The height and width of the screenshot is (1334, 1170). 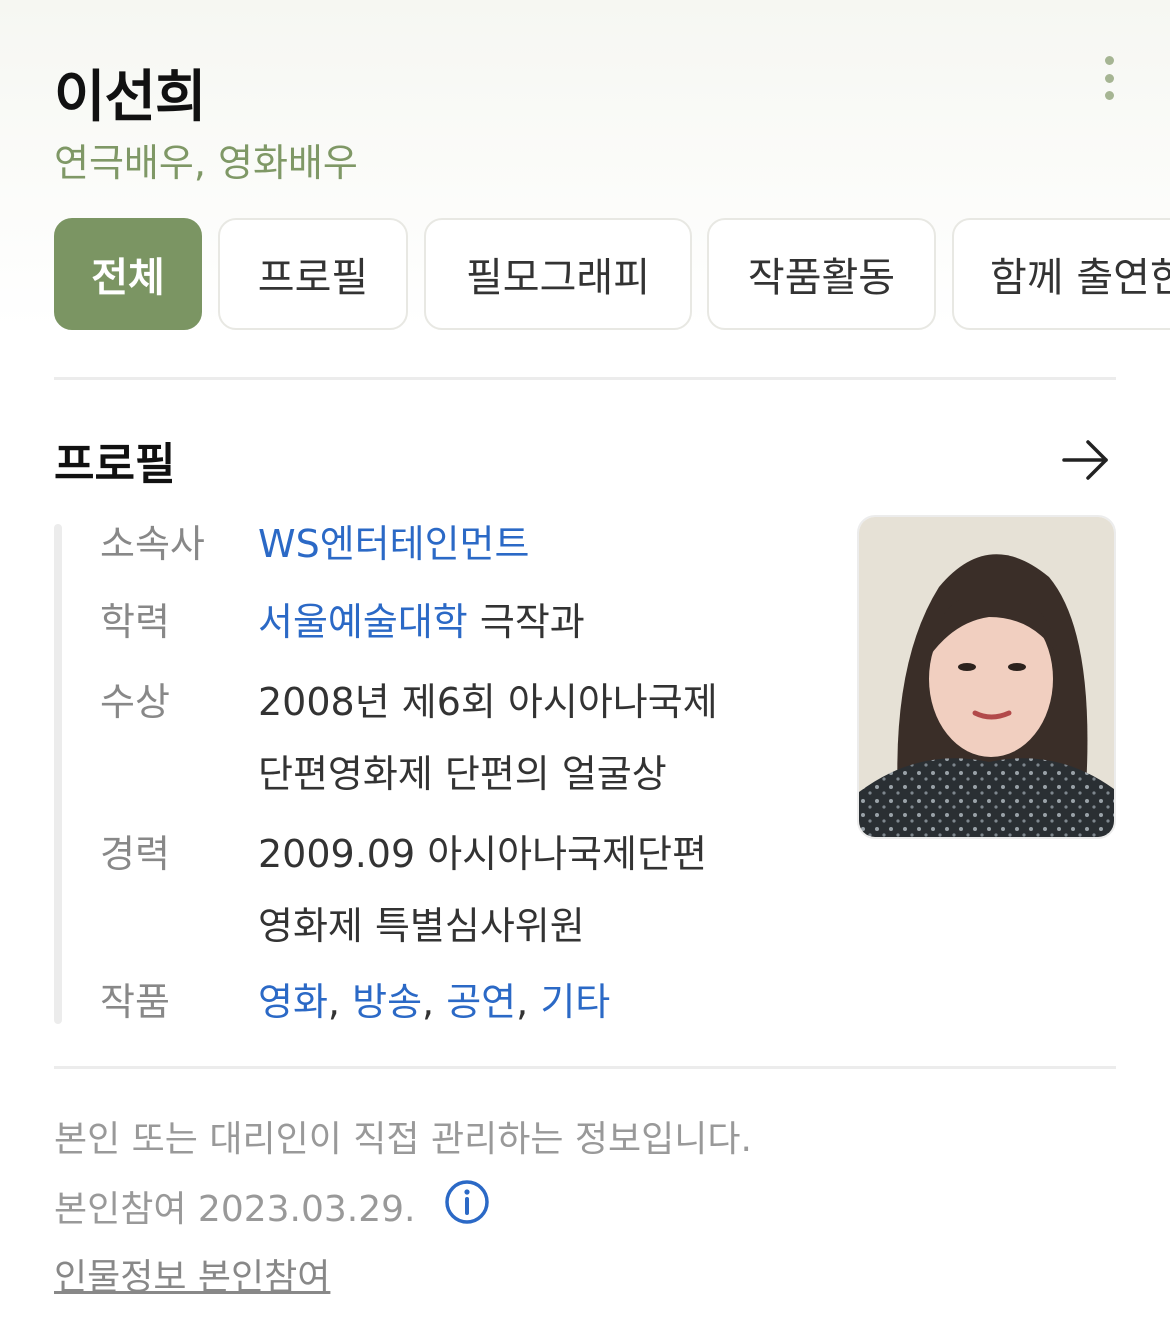 I want to click on agency-link: WS엔터테인먼트, so click(x=393, y=544).